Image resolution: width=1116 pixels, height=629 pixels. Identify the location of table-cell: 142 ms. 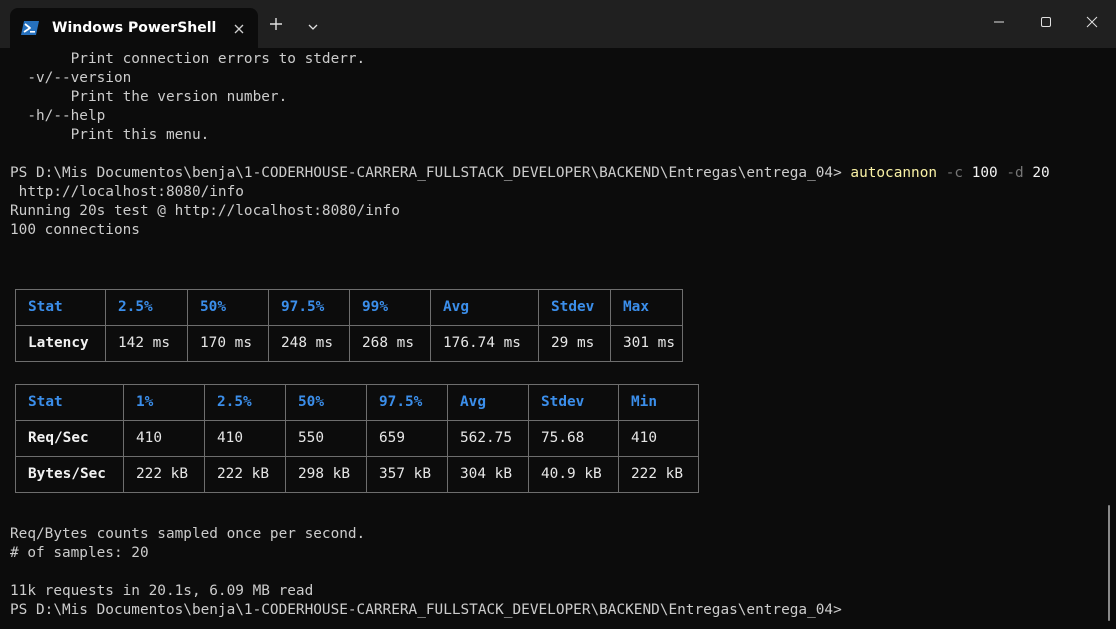
(146, 343).